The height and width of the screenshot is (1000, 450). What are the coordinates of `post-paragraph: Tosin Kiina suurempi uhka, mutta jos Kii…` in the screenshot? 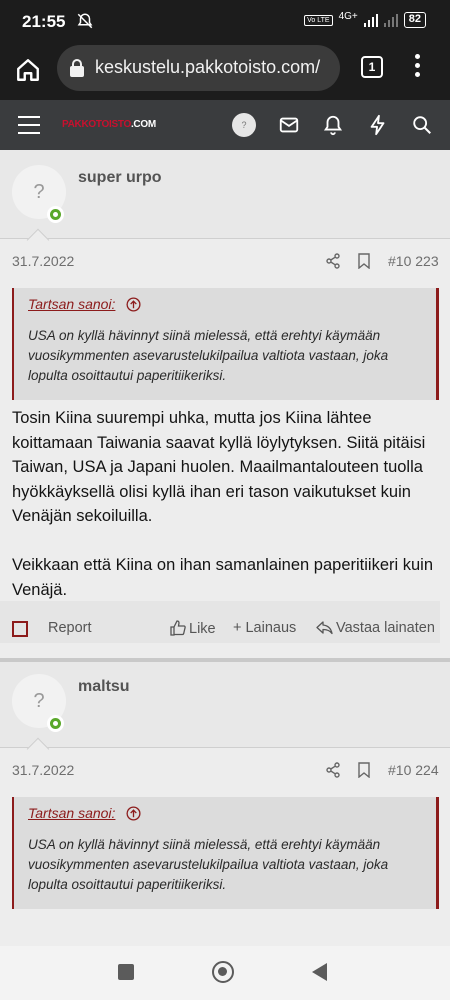 It's located at (219, 467).